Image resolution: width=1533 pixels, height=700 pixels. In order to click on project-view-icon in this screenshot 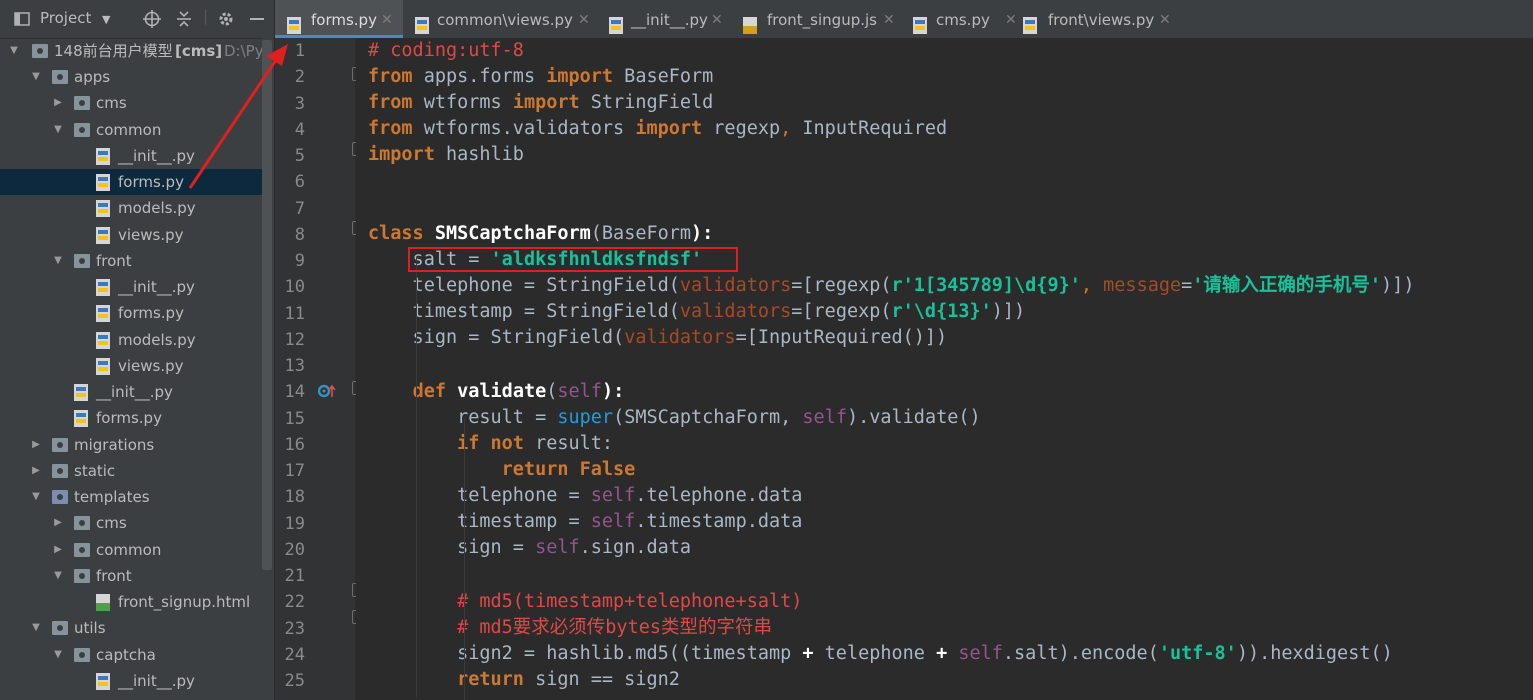, I will do `click(22, 21)`.